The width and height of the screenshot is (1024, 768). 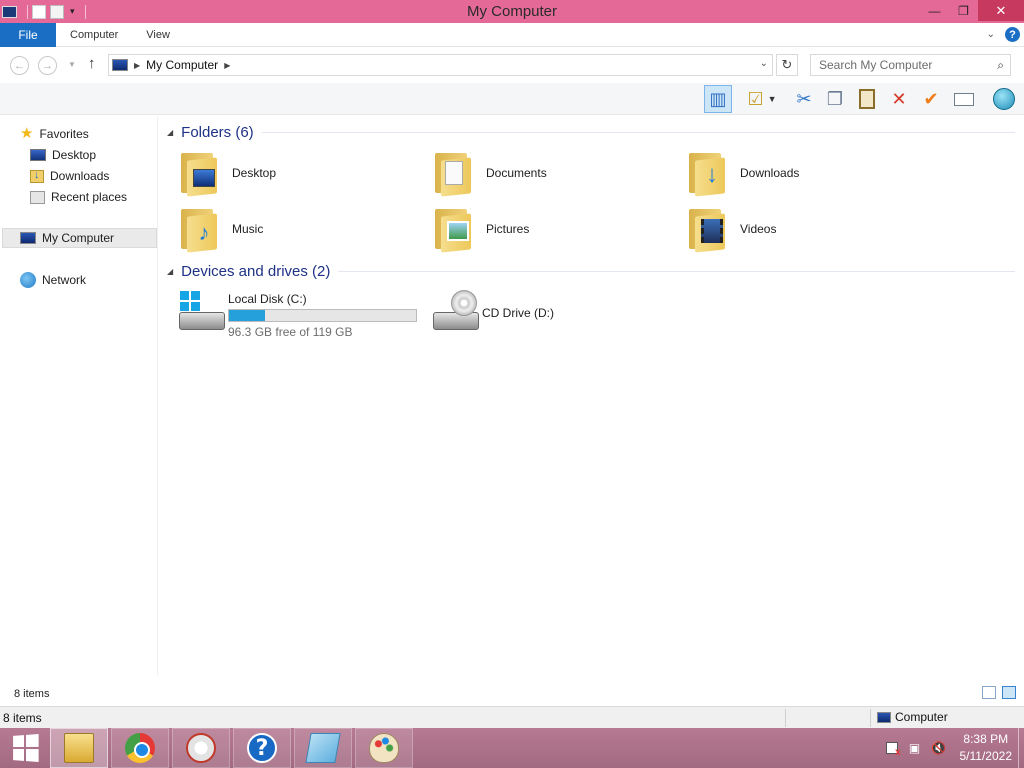 I want to click on navigation-pane-button: ▥, so click(x=718, y=99).